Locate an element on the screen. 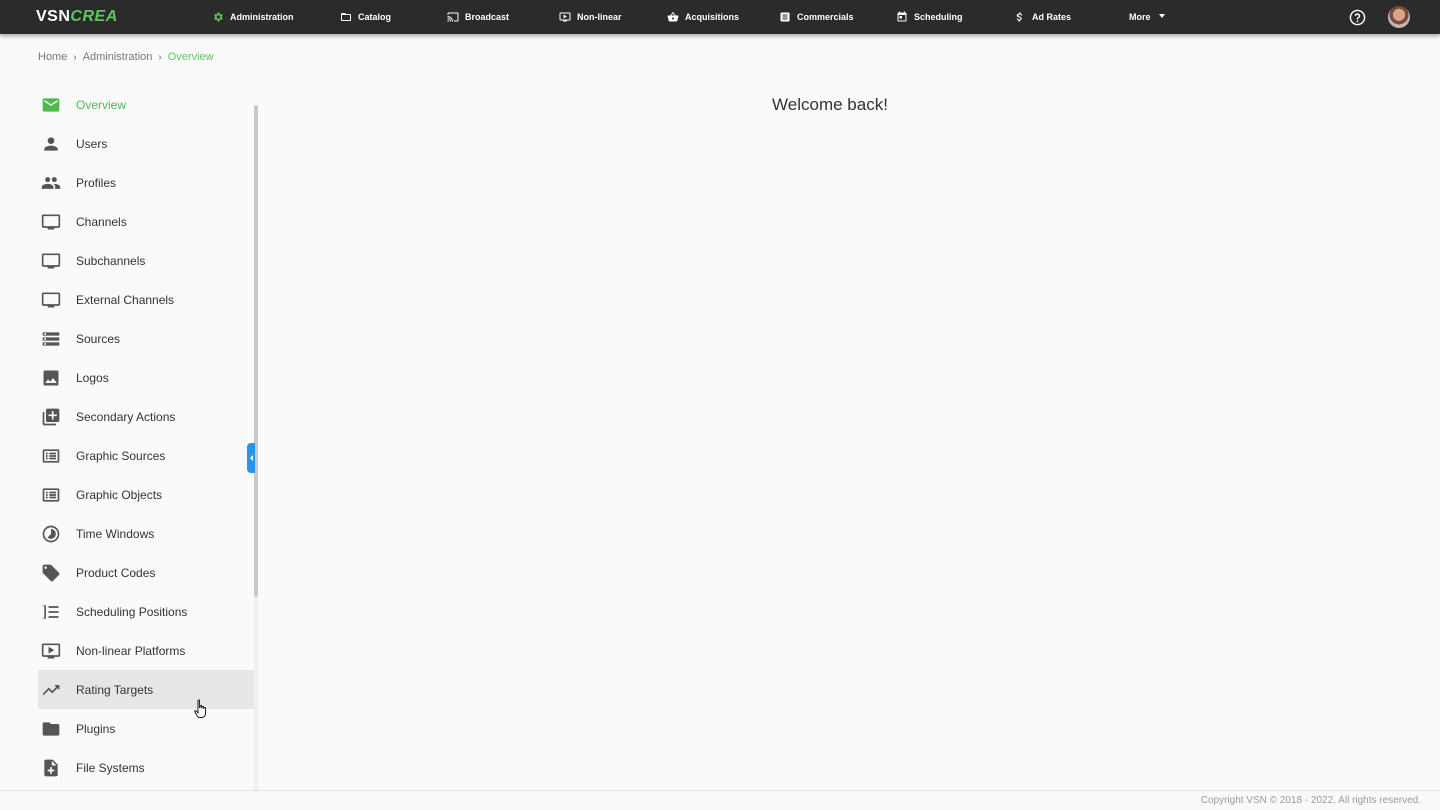  sidebar-collapse-button is located at coordinates (251, 458).